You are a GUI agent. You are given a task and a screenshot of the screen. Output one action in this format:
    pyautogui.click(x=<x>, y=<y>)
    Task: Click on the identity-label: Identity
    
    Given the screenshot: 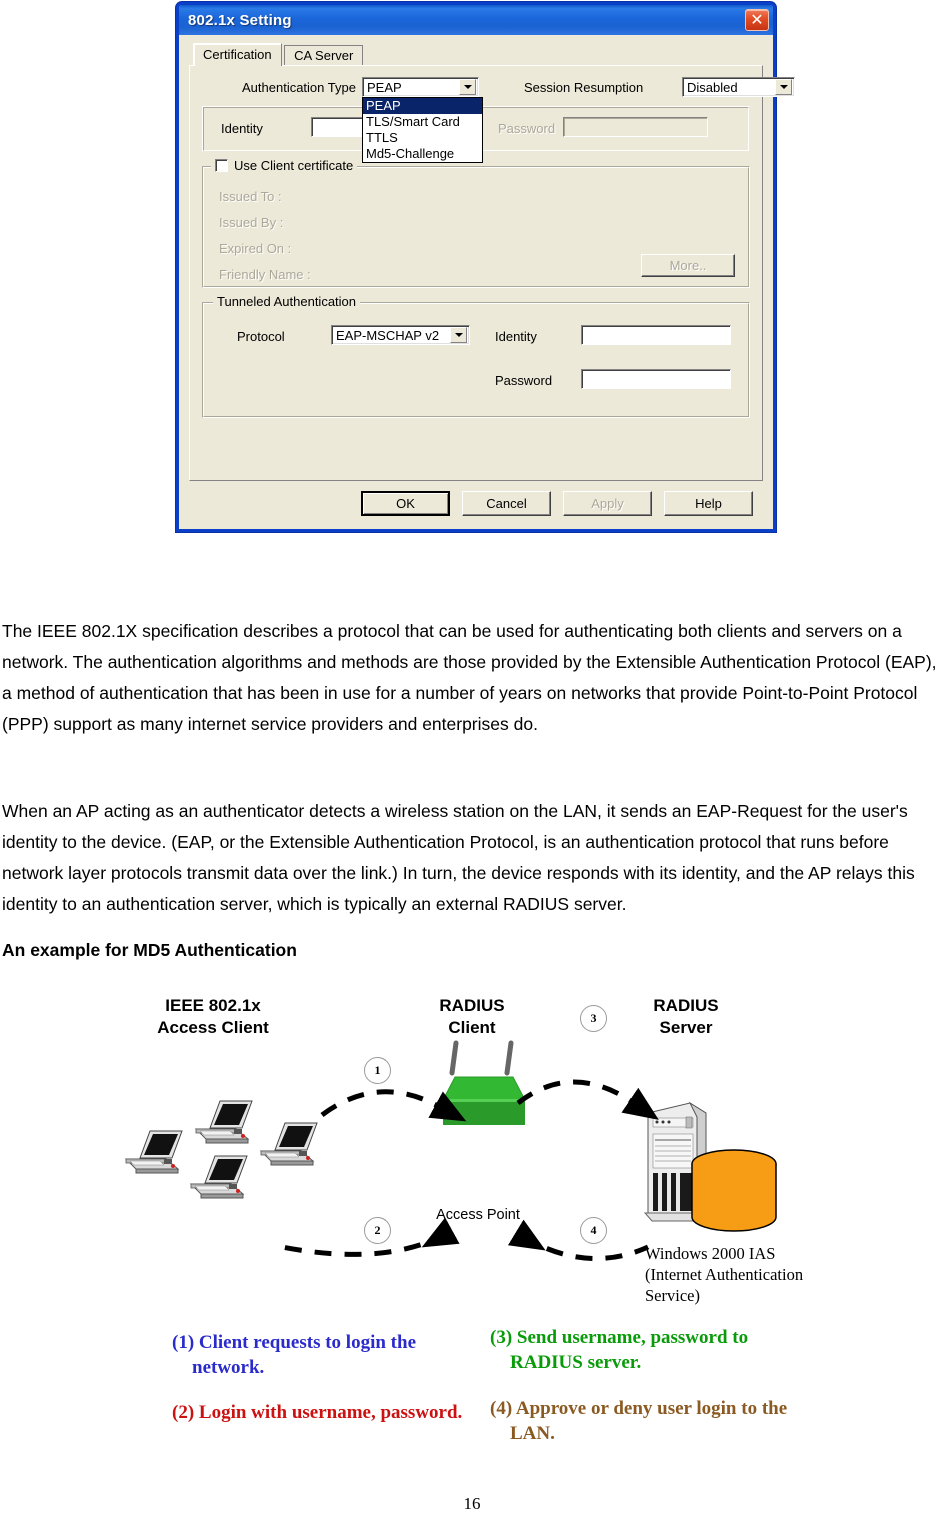 What is the action you would take?
    pyautogui.click(x=242, y=128)
    